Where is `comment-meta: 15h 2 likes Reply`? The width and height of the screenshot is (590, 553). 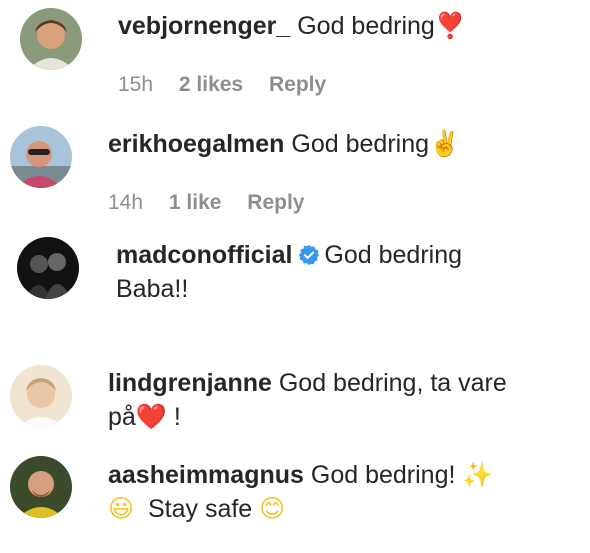
comment-meta: 15h 2 likes Reply is located at coordinates (232, 85).